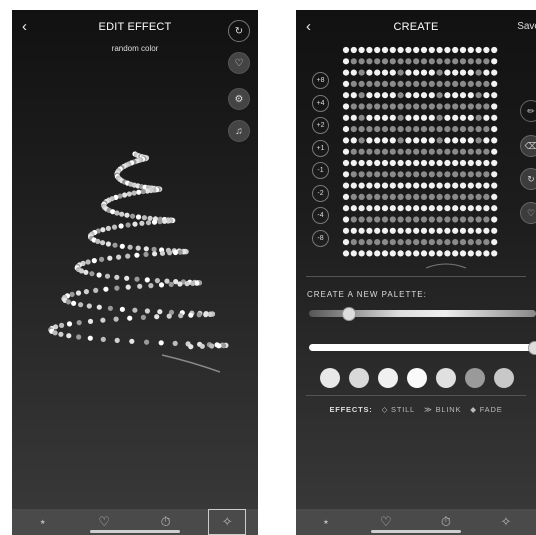  What do you see at coordinates (528, 179) in the screenshot?
I see `refresh-icon: ↻` at bounding box center [528, 179].